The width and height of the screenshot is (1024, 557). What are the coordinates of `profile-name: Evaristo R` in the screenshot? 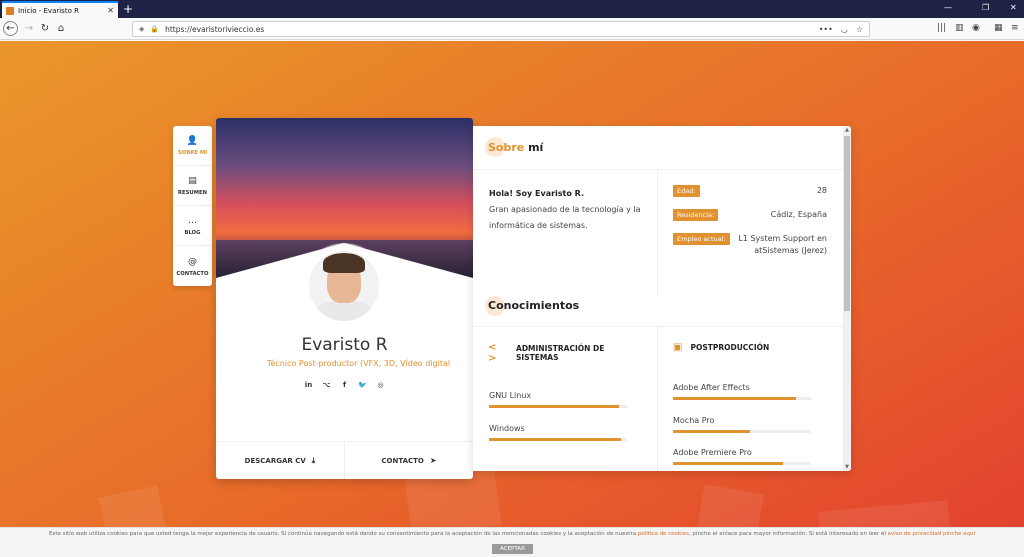 It's located at (344, 345).